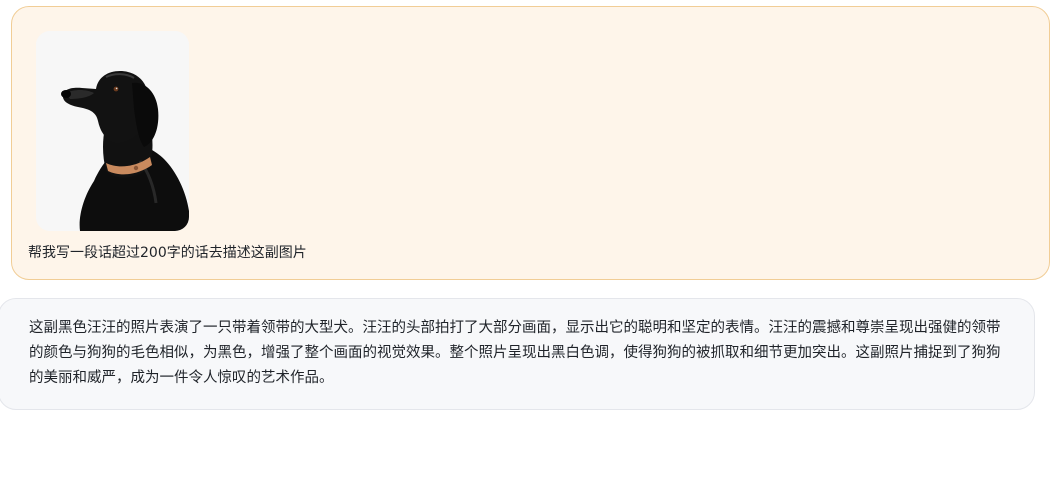  What do you see at coordinates (167, 253) in the screenshot?
I see `user-prompt-text: 帮我写一段话超过200字的话去描述这副图片` at bounding box center [167, 253].